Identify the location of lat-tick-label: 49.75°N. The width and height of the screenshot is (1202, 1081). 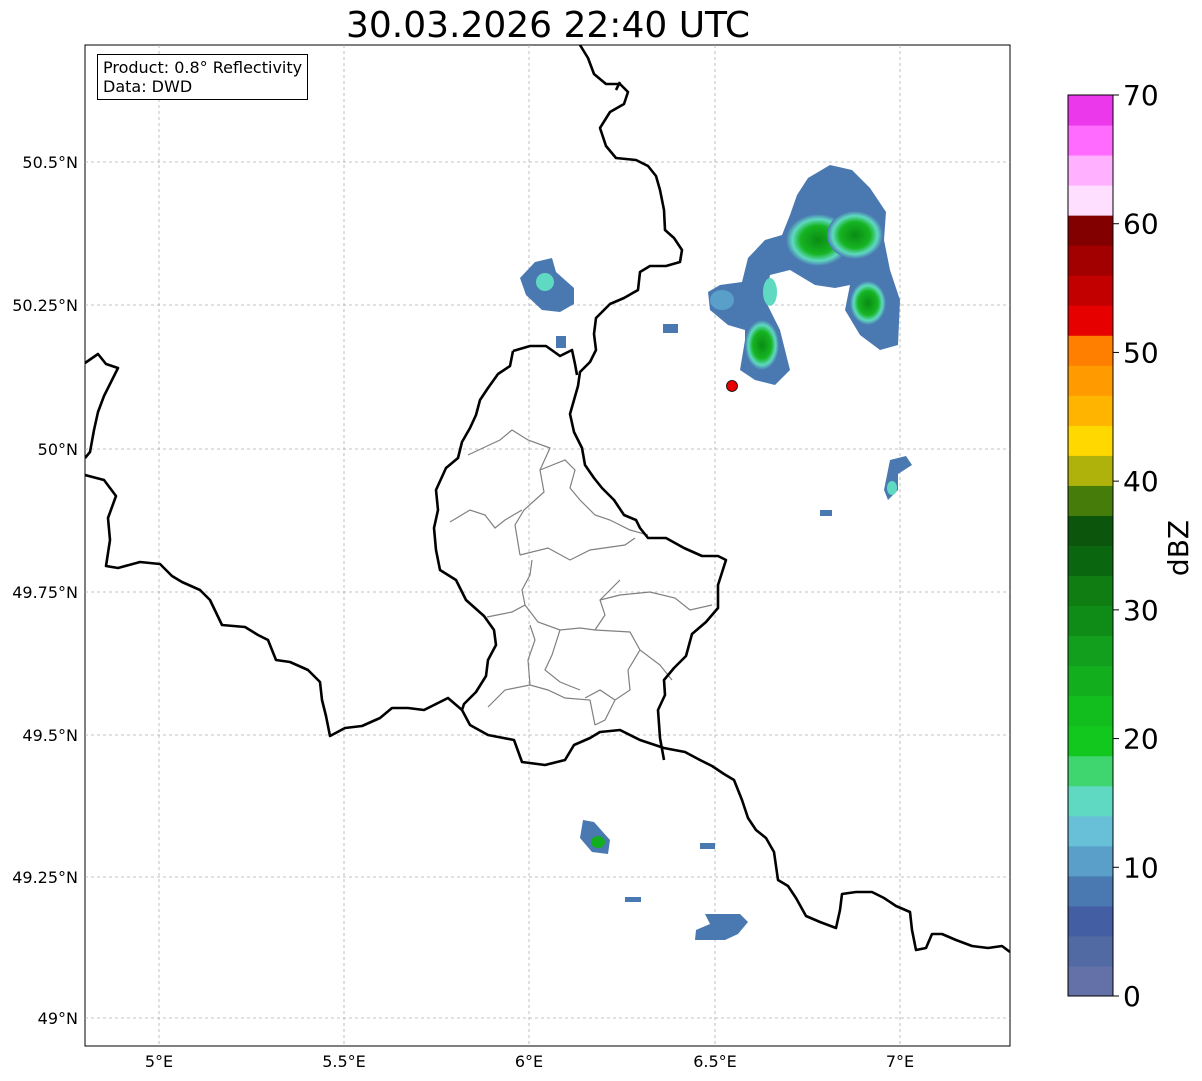
(45, 592).